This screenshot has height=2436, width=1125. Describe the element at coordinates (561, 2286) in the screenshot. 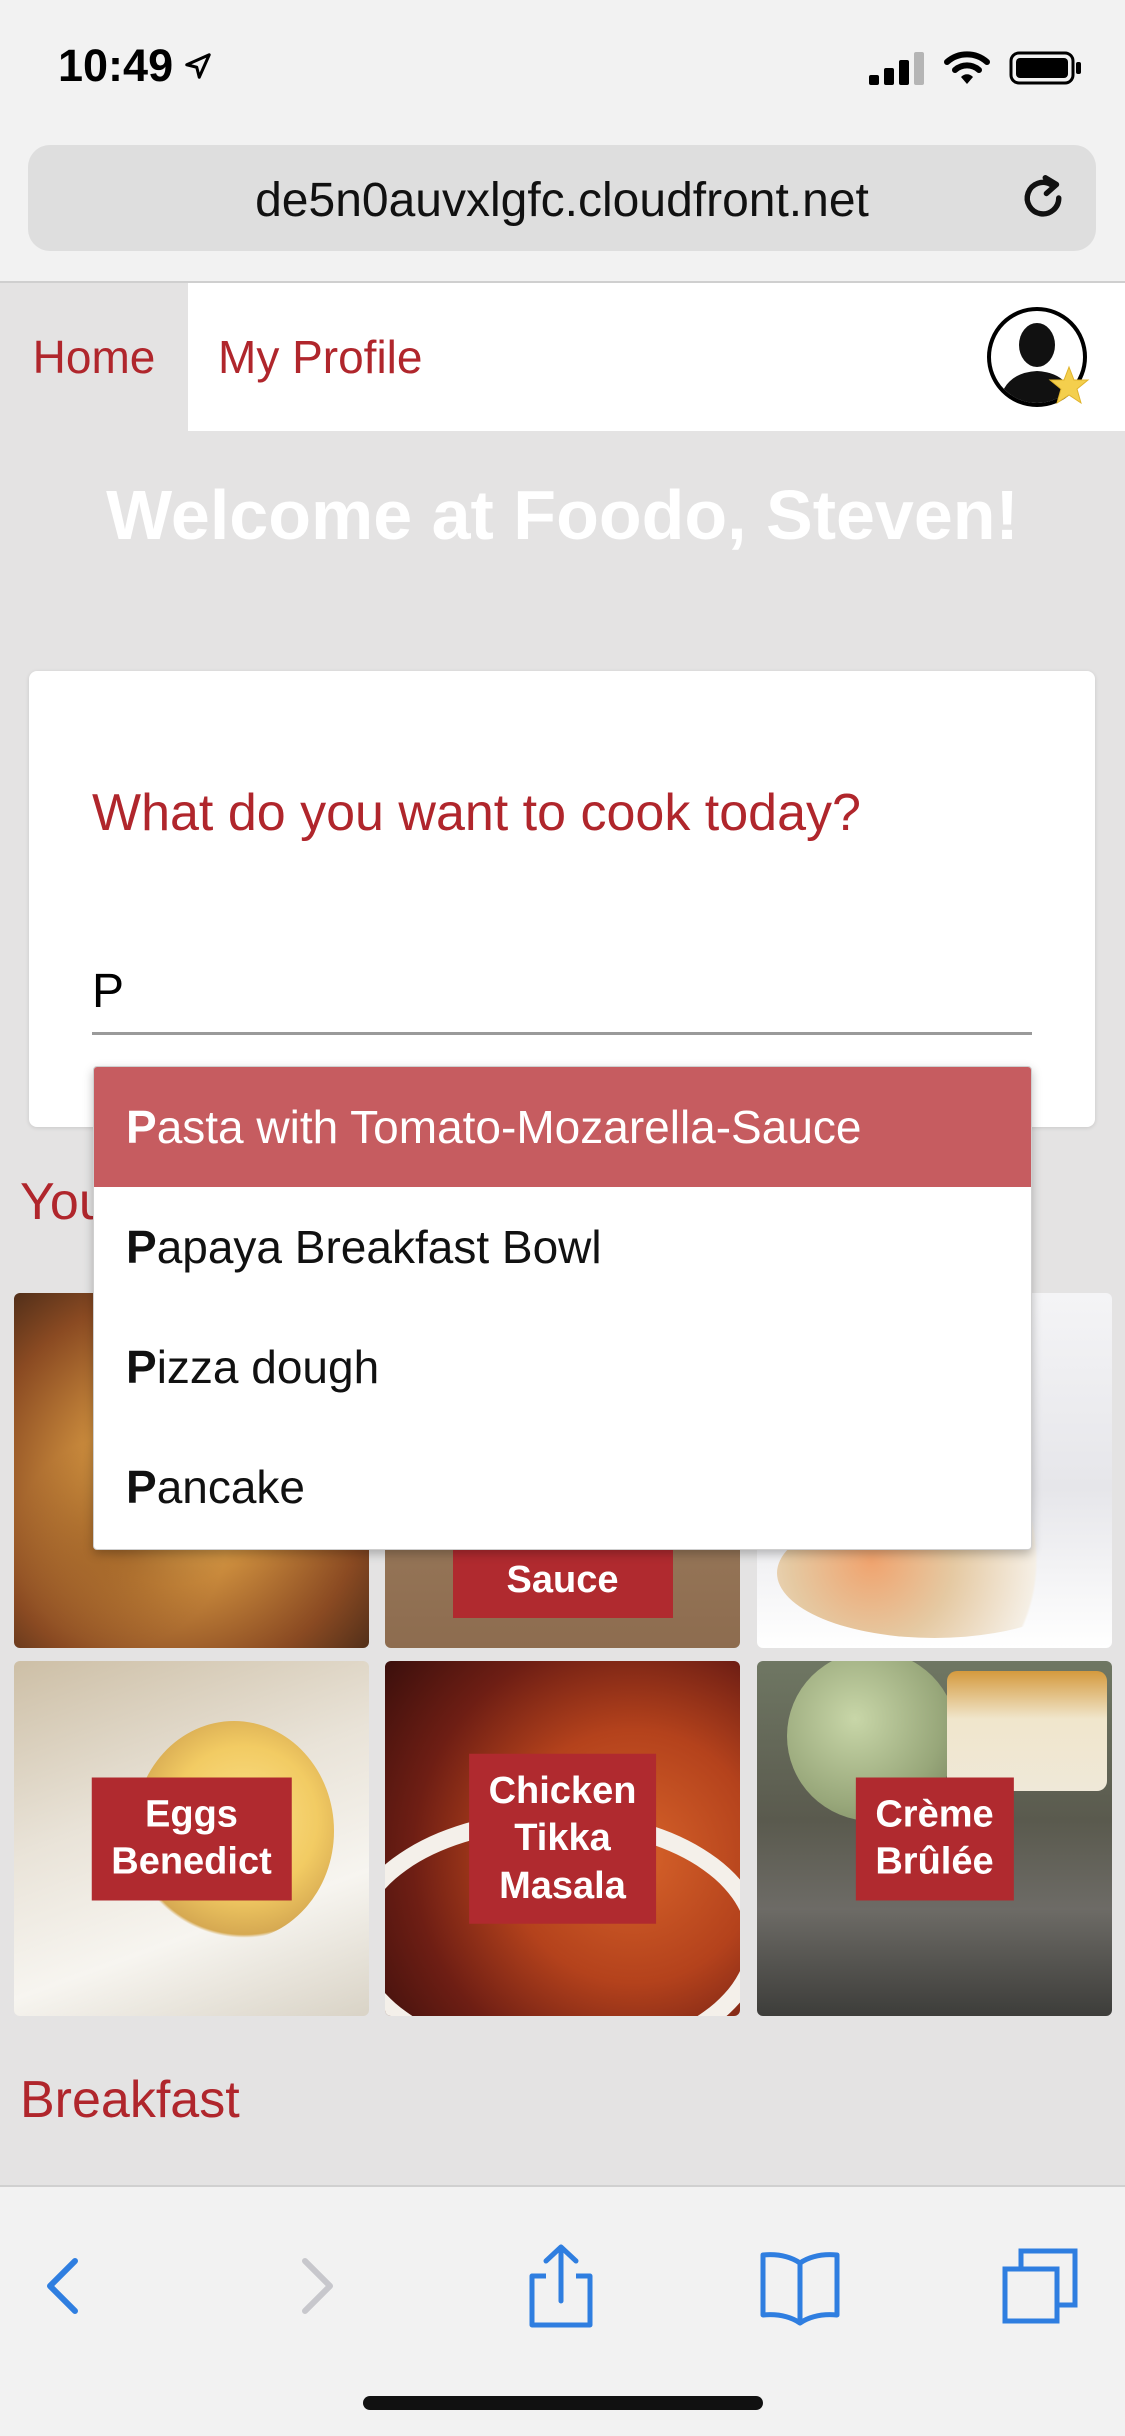

I see `share-icon` at that location.